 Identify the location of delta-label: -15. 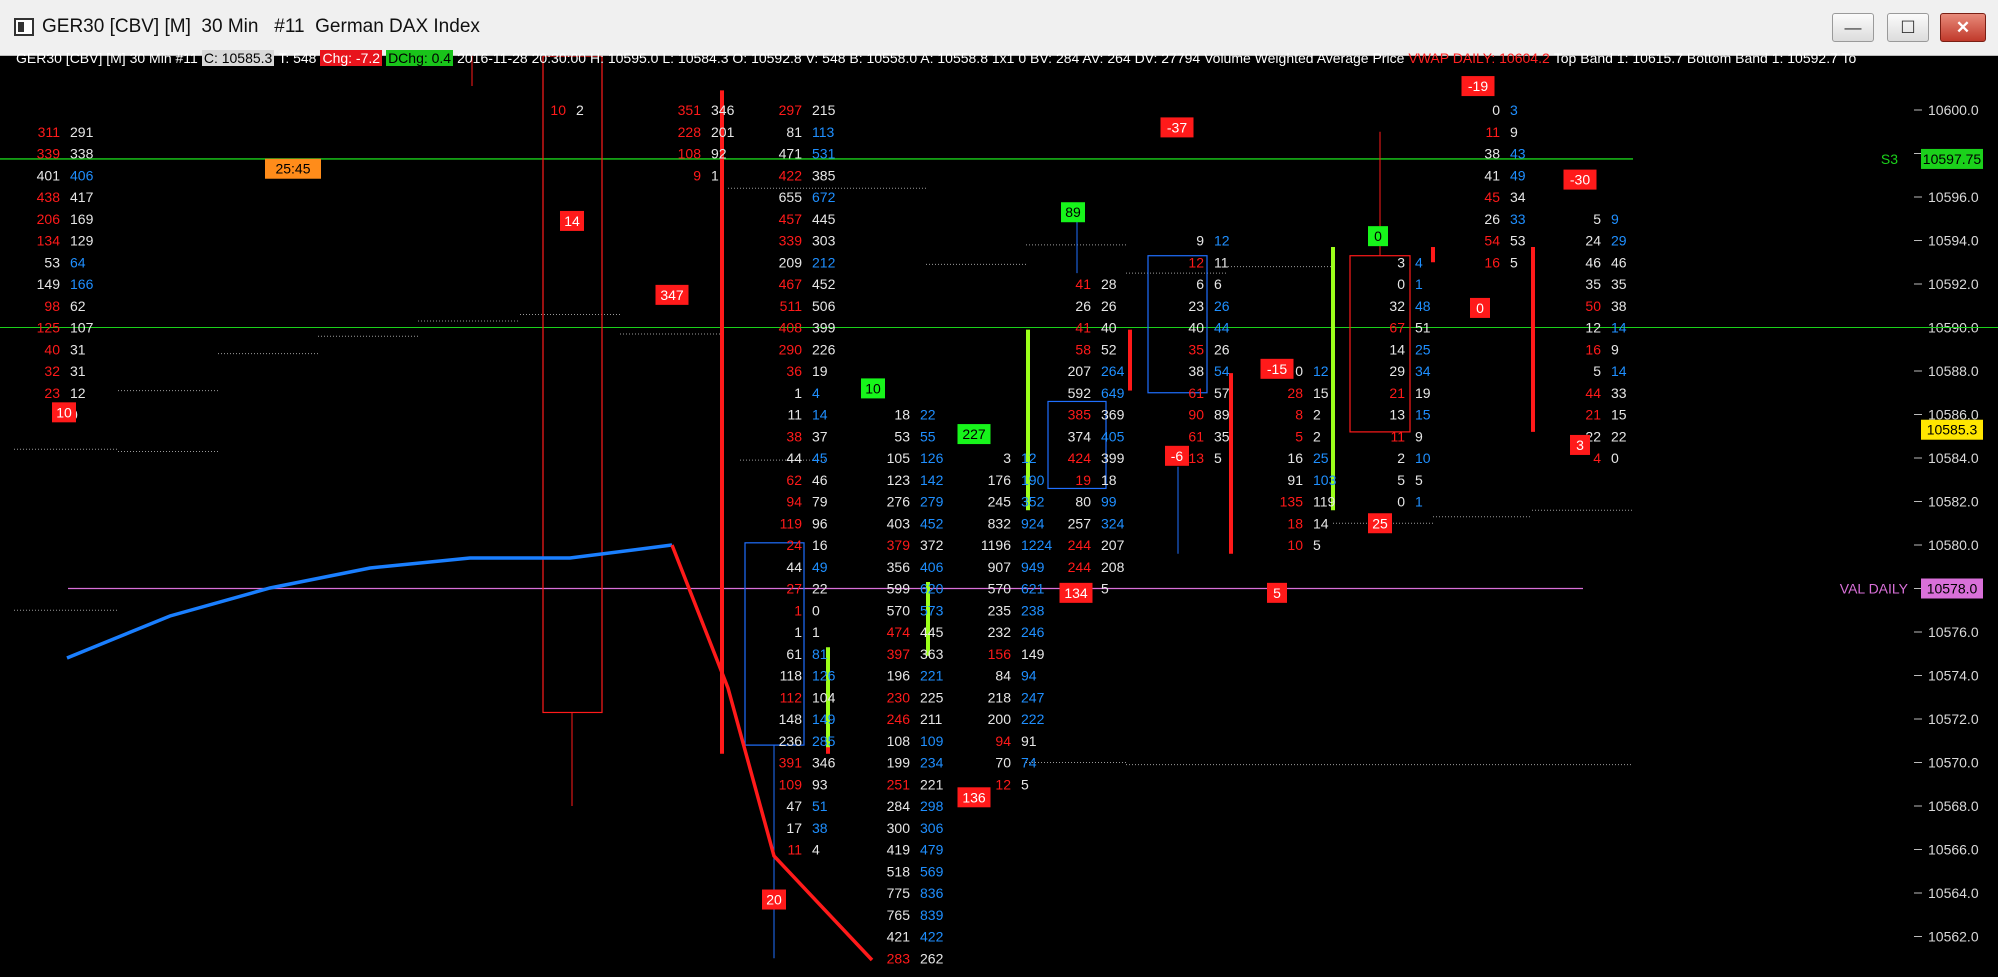
(1277, 369).